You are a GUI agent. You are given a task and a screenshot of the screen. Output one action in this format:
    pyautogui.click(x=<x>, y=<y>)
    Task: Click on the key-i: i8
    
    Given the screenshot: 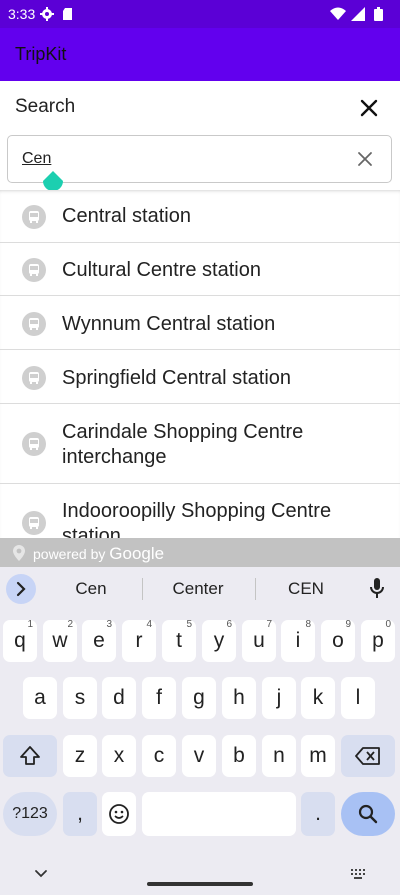 What is the action you would take?
    pyautogui.click(x=298, y=640)
    